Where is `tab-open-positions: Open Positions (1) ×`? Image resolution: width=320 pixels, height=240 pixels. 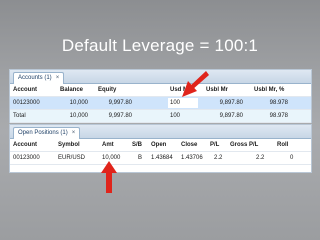 tab-open-positions: Open Positions (1) × is located at coordinates (47, 133).